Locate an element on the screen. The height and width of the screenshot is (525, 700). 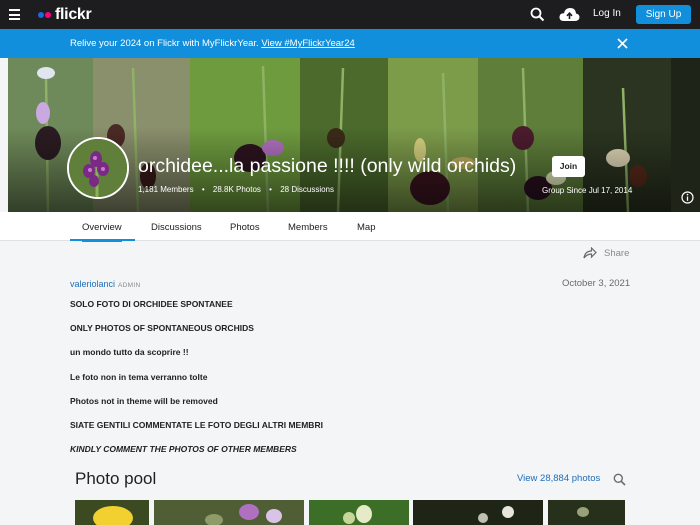
tab-members: Members is located at coordinates (308, 227).